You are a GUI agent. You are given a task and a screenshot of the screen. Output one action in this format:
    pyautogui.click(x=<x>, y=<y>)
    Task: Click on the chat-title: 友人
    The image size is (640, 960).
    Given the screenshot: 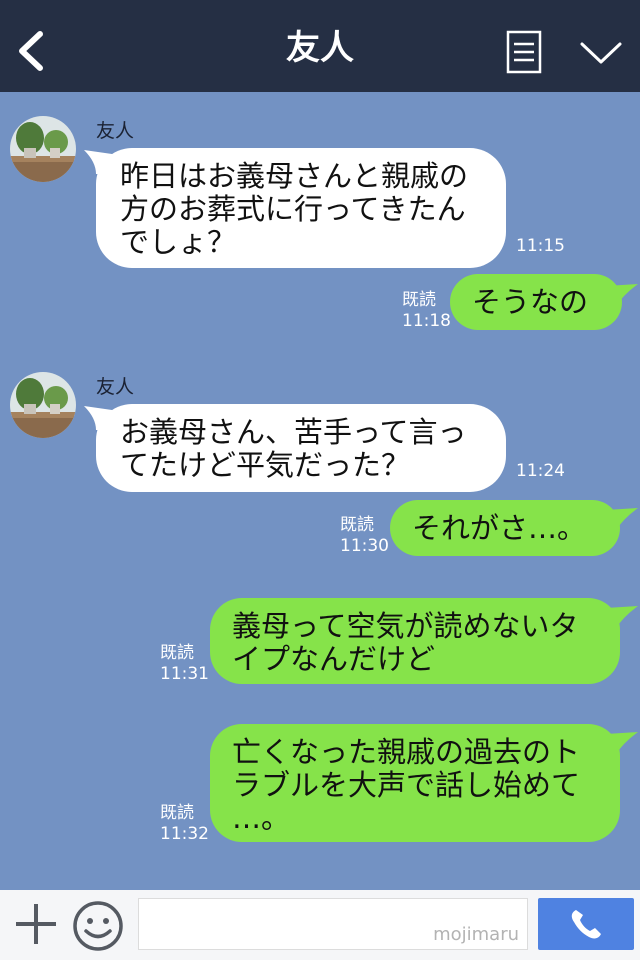 What is the action you would take?
    pyautogui.click(x=320, y=48)
    